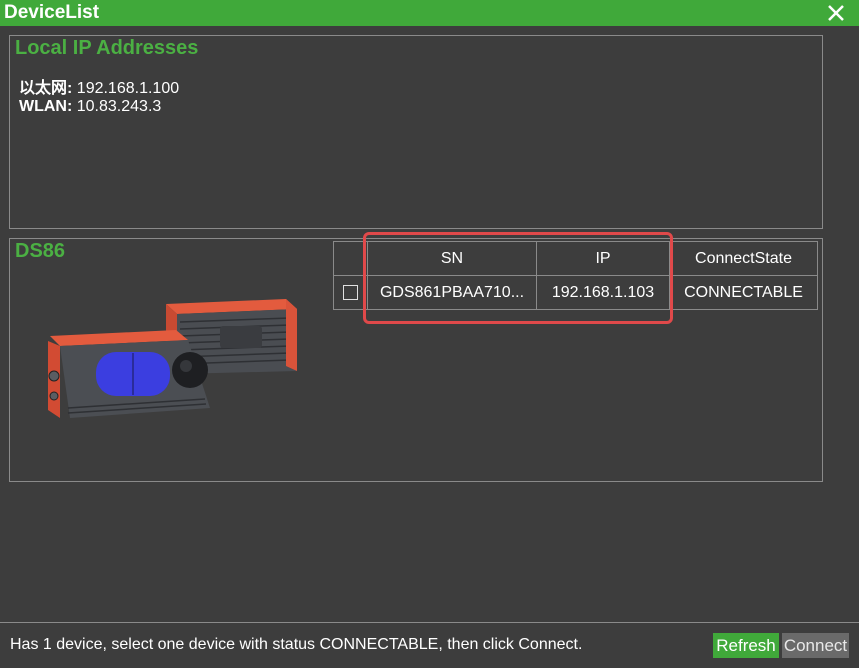 The image size is (859, 668). I want to click on table-header-row: SN IP ConnectState, so click(575, 258).